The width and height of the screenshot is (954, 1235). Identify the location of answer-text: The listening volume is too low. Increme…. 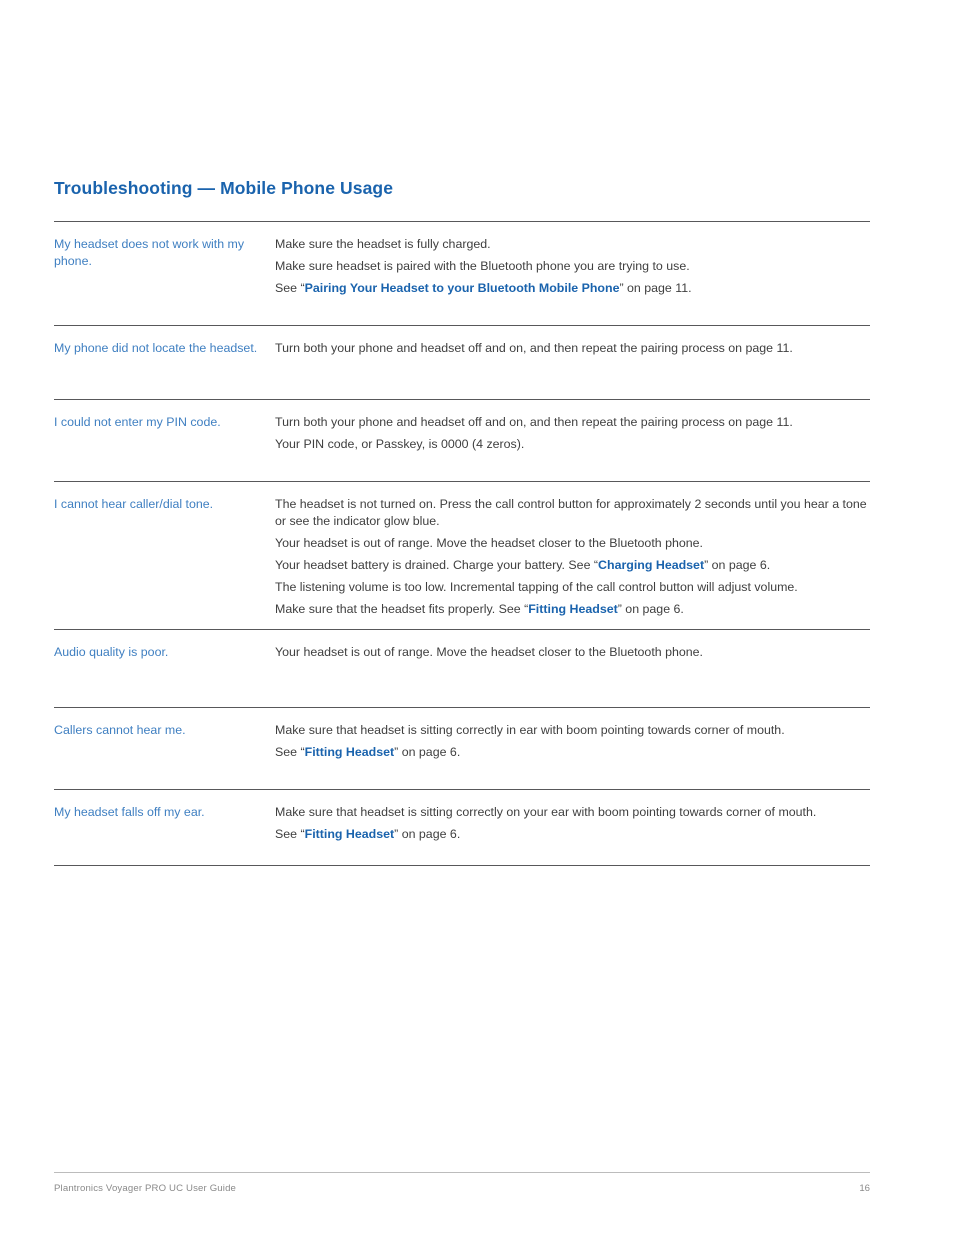
(536, 587).